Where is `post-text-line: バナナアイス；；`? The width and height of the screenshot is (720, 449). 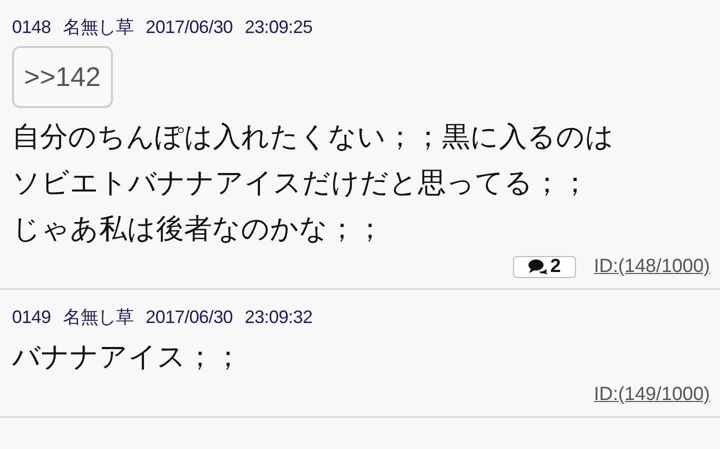
post-text-line: バナナアイス；； is located at coordinates (127, 357).